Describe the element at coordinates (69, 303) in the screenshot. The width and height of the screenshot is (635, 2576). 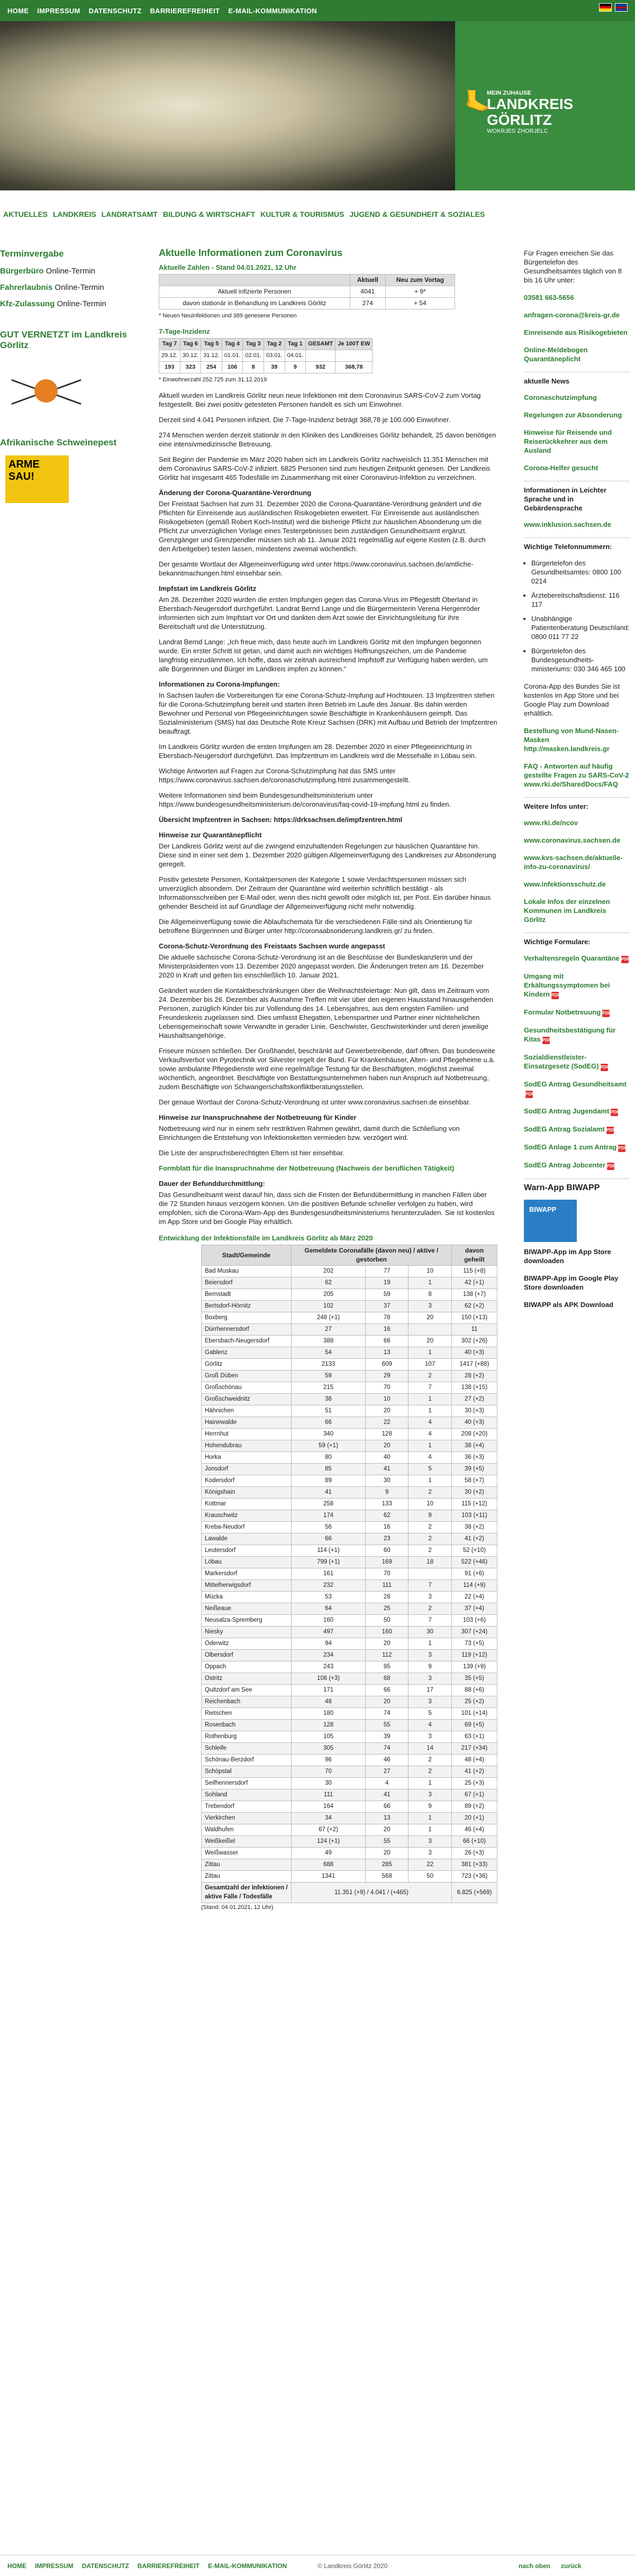
I see `termin-kfz: Kfz-Zulassung Online-Termin` at that location.